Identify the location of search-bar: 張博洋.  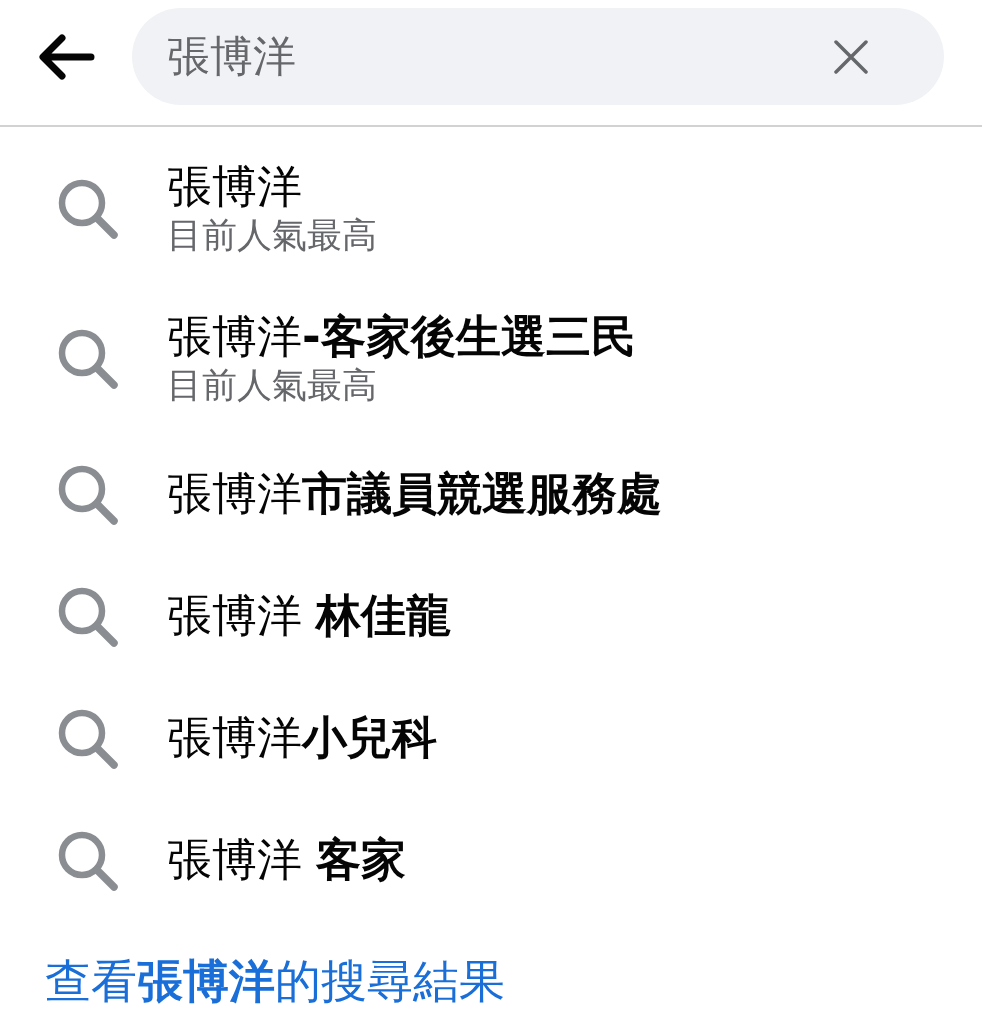
(538, 56).